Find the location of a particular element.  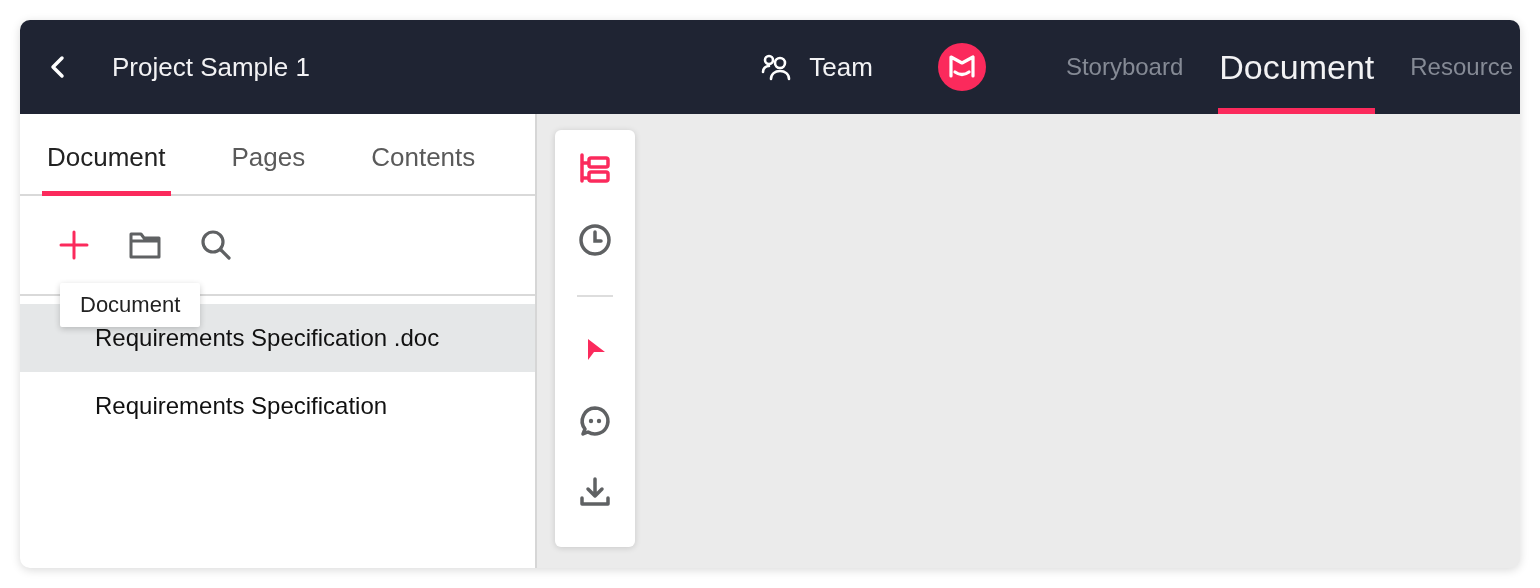

panel-tab: Contents is located at coordinates (423, 155).